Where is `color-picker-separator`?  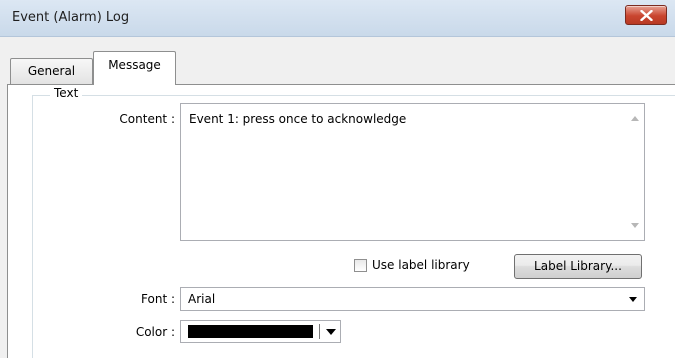 color-picker-separator is located at coordinates (319, 331).